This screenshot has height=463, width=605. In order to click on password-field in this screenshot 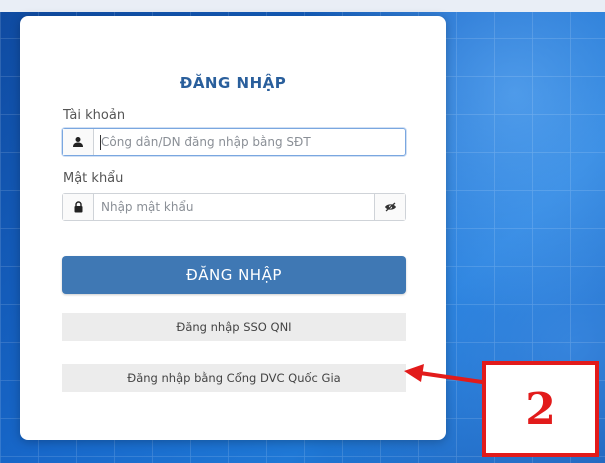, I will do `click(234, 207)`.